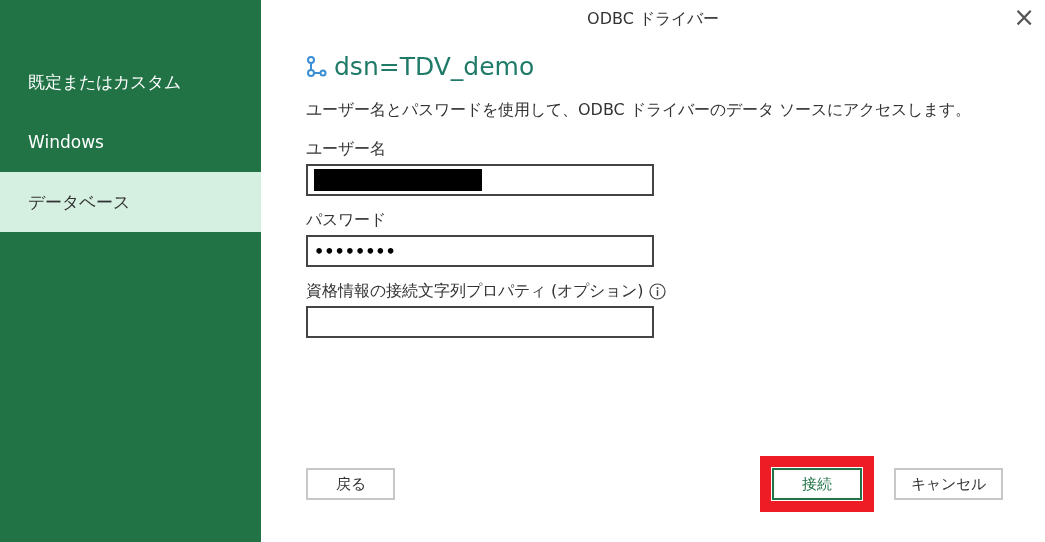 The image size is (1045, 542). Describe the element at coordinates (346, 149) in the screenshot. I see `field-label: ユーザー名` at that location.